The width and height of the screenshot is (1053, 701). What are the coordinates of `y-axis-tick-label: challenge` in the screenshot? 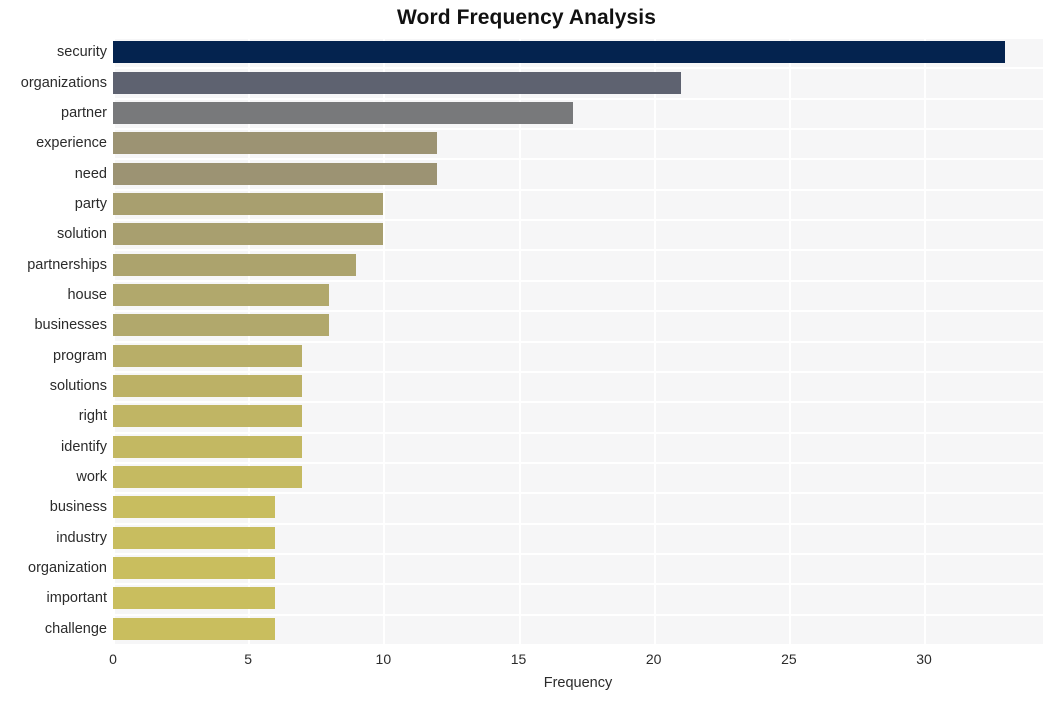 It's located at (75, 628).